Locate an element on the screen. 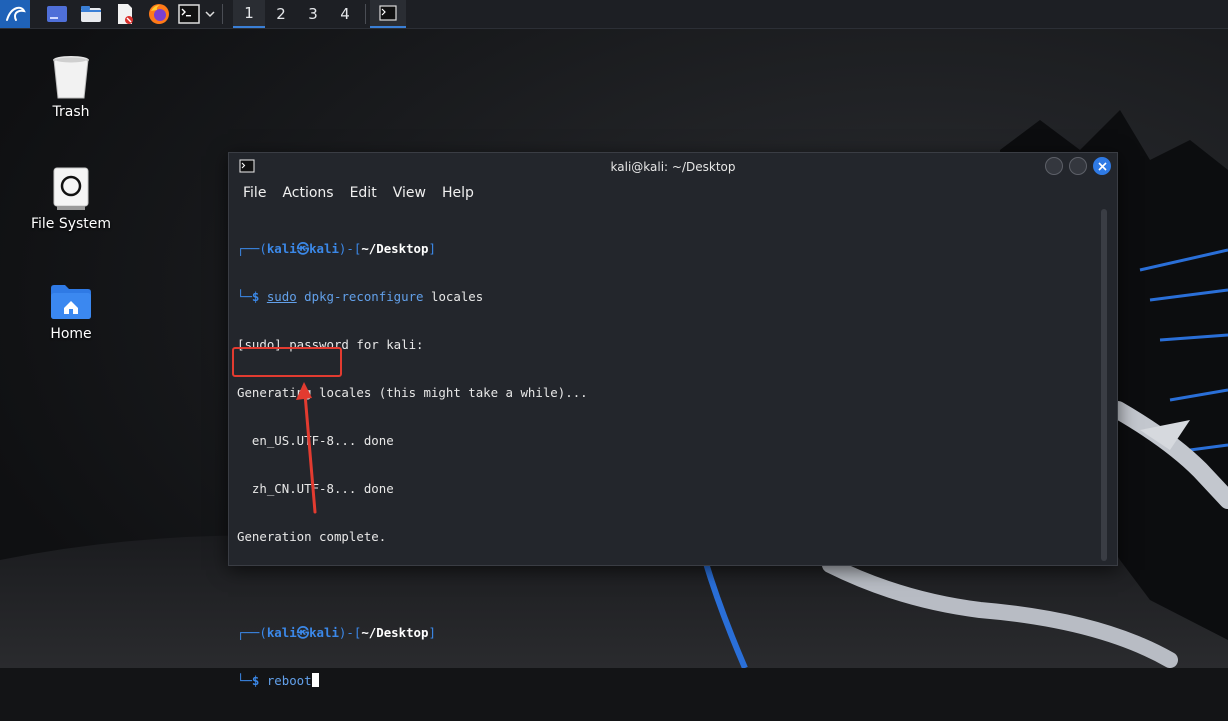 The image size is (1228, 721). chevron-down-icon is located at coordinates (210, 14).